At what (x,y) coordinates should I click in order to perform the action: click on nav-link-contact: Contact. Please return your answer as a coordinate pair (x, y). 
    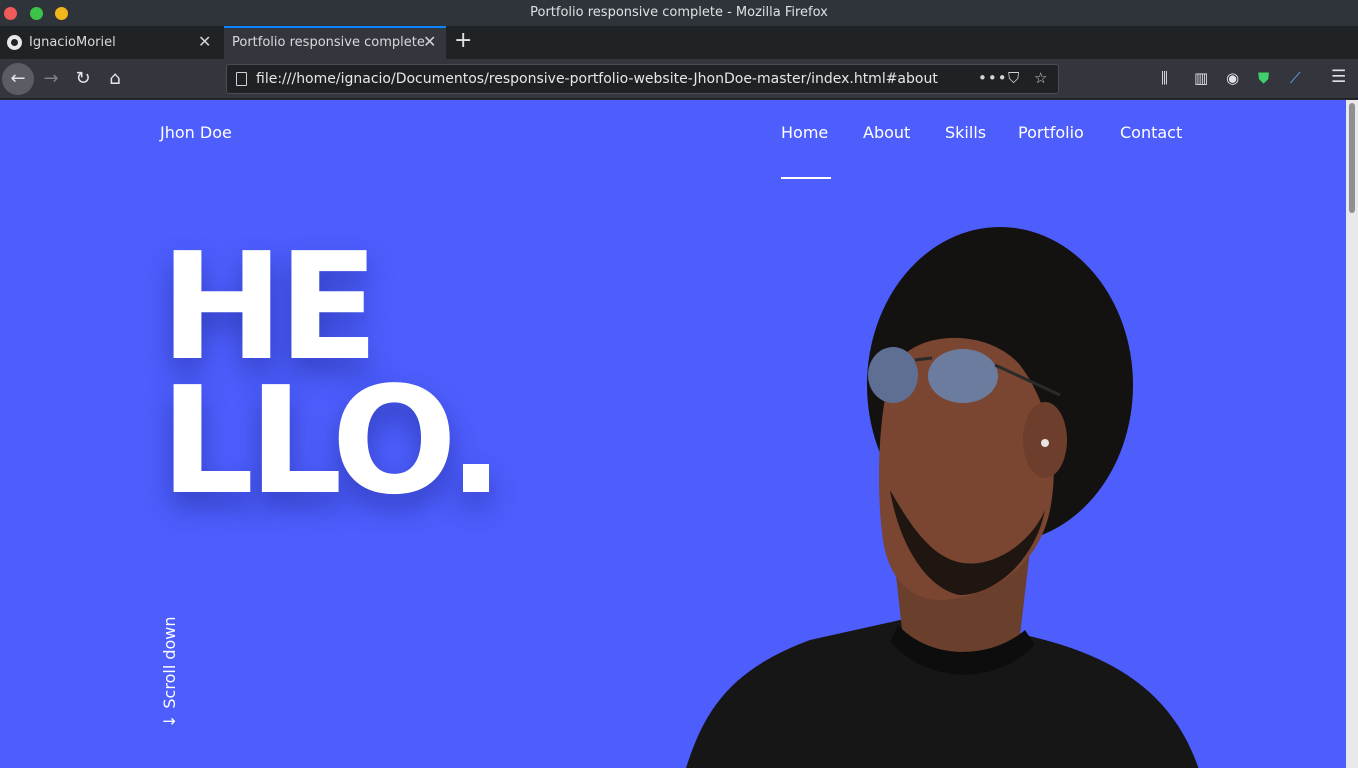
    Looking at the image, I should click on (1151, 132).